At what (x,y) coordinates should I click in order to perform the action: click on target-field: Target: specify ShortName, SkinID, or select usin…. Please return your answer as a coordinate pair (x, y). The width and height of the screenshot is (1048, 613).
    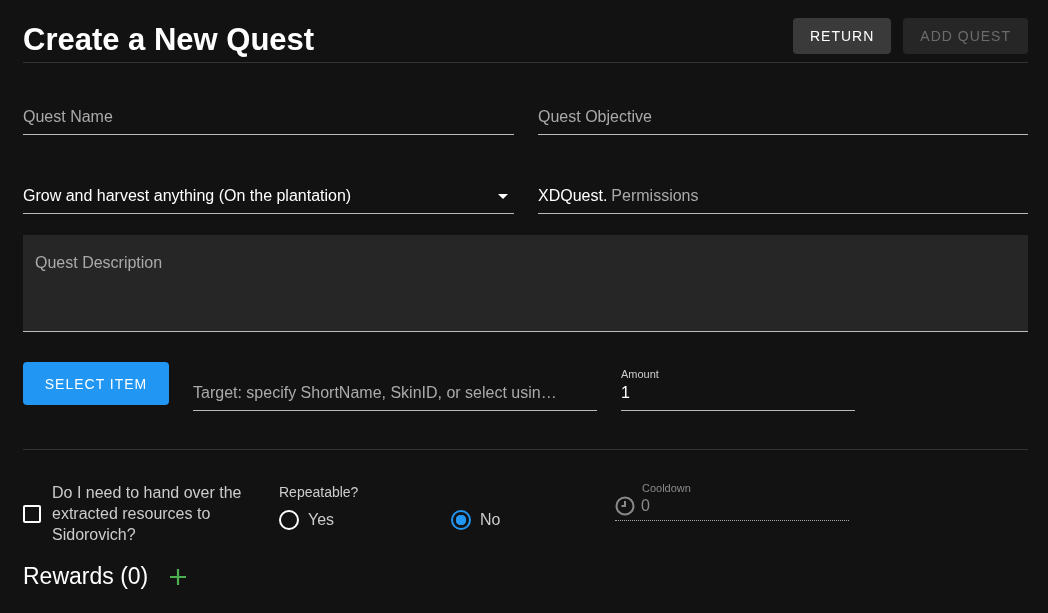
    Looking at the image, I should click on (395, 387).